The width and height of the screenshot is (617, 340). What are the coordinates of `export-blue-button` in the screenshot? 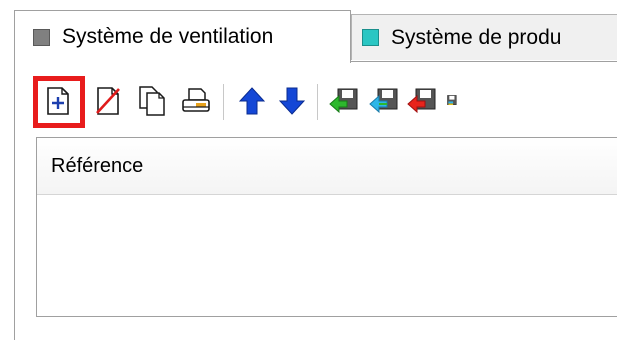 It's located at (384, 101).